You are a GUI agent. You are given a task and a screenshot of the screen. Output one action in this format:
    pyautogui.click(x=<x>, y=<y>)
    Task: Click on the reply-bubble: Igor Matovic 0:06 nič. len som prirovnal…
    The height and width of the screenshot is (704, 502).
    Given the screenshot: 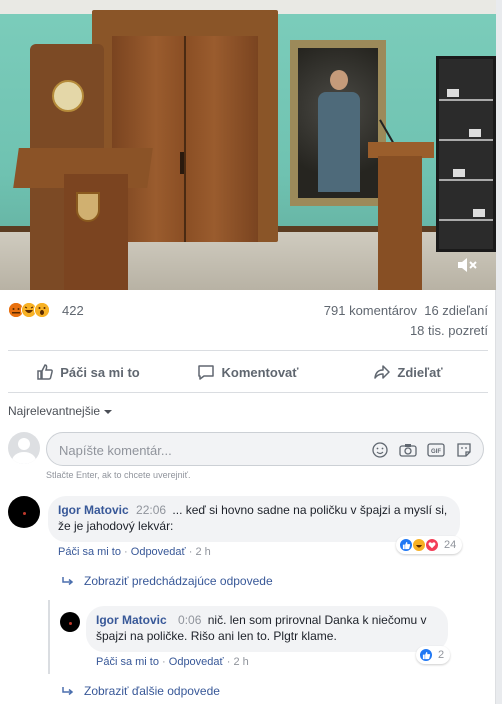 What is the action you would take?
    pyautogui.click(x=267, y=629)
    